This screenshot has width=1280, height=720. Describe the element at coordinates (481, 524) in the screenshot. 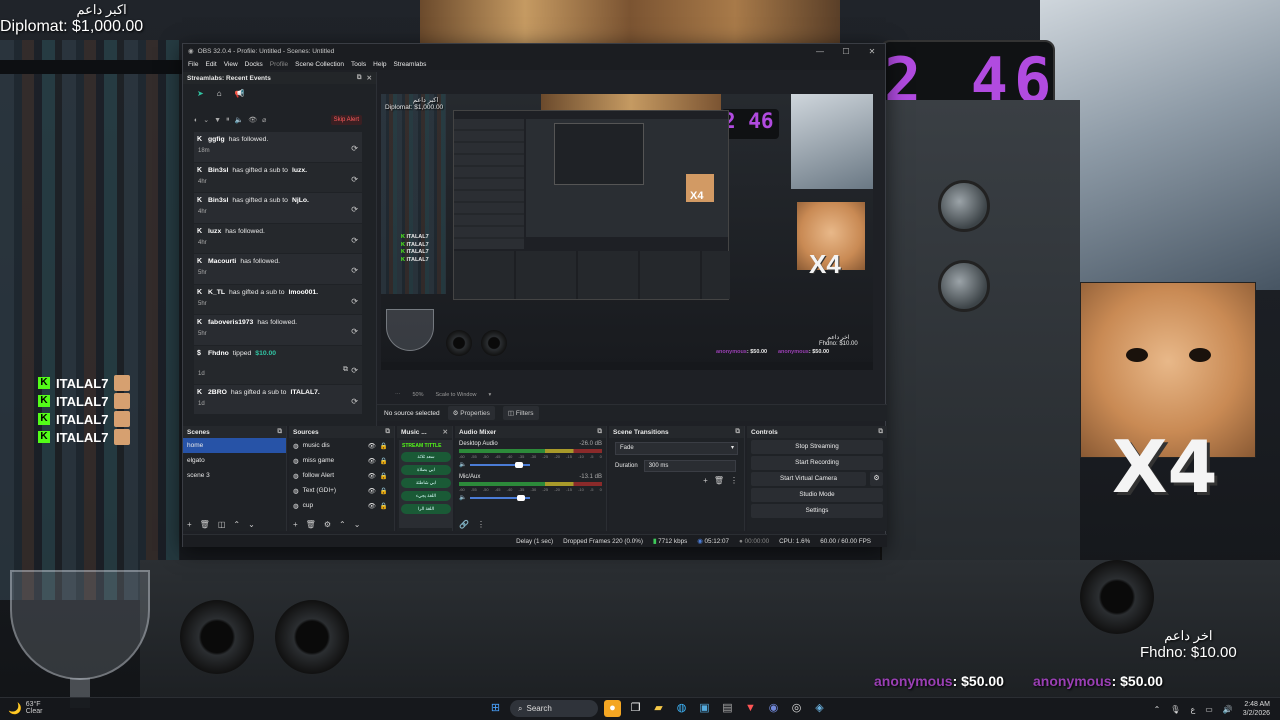

I see `more-icon: ⋮` at that location.